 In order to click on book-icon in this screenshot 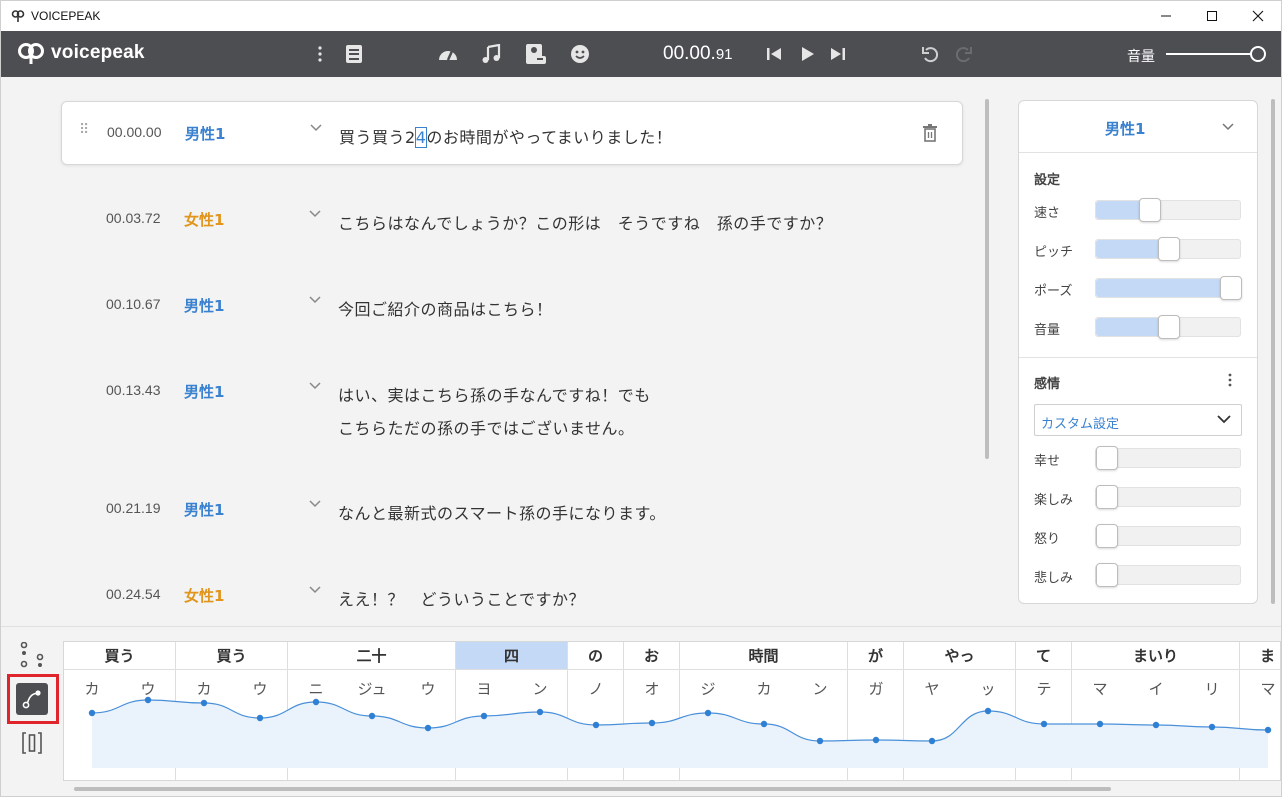, I will do `click(354, 54)`.